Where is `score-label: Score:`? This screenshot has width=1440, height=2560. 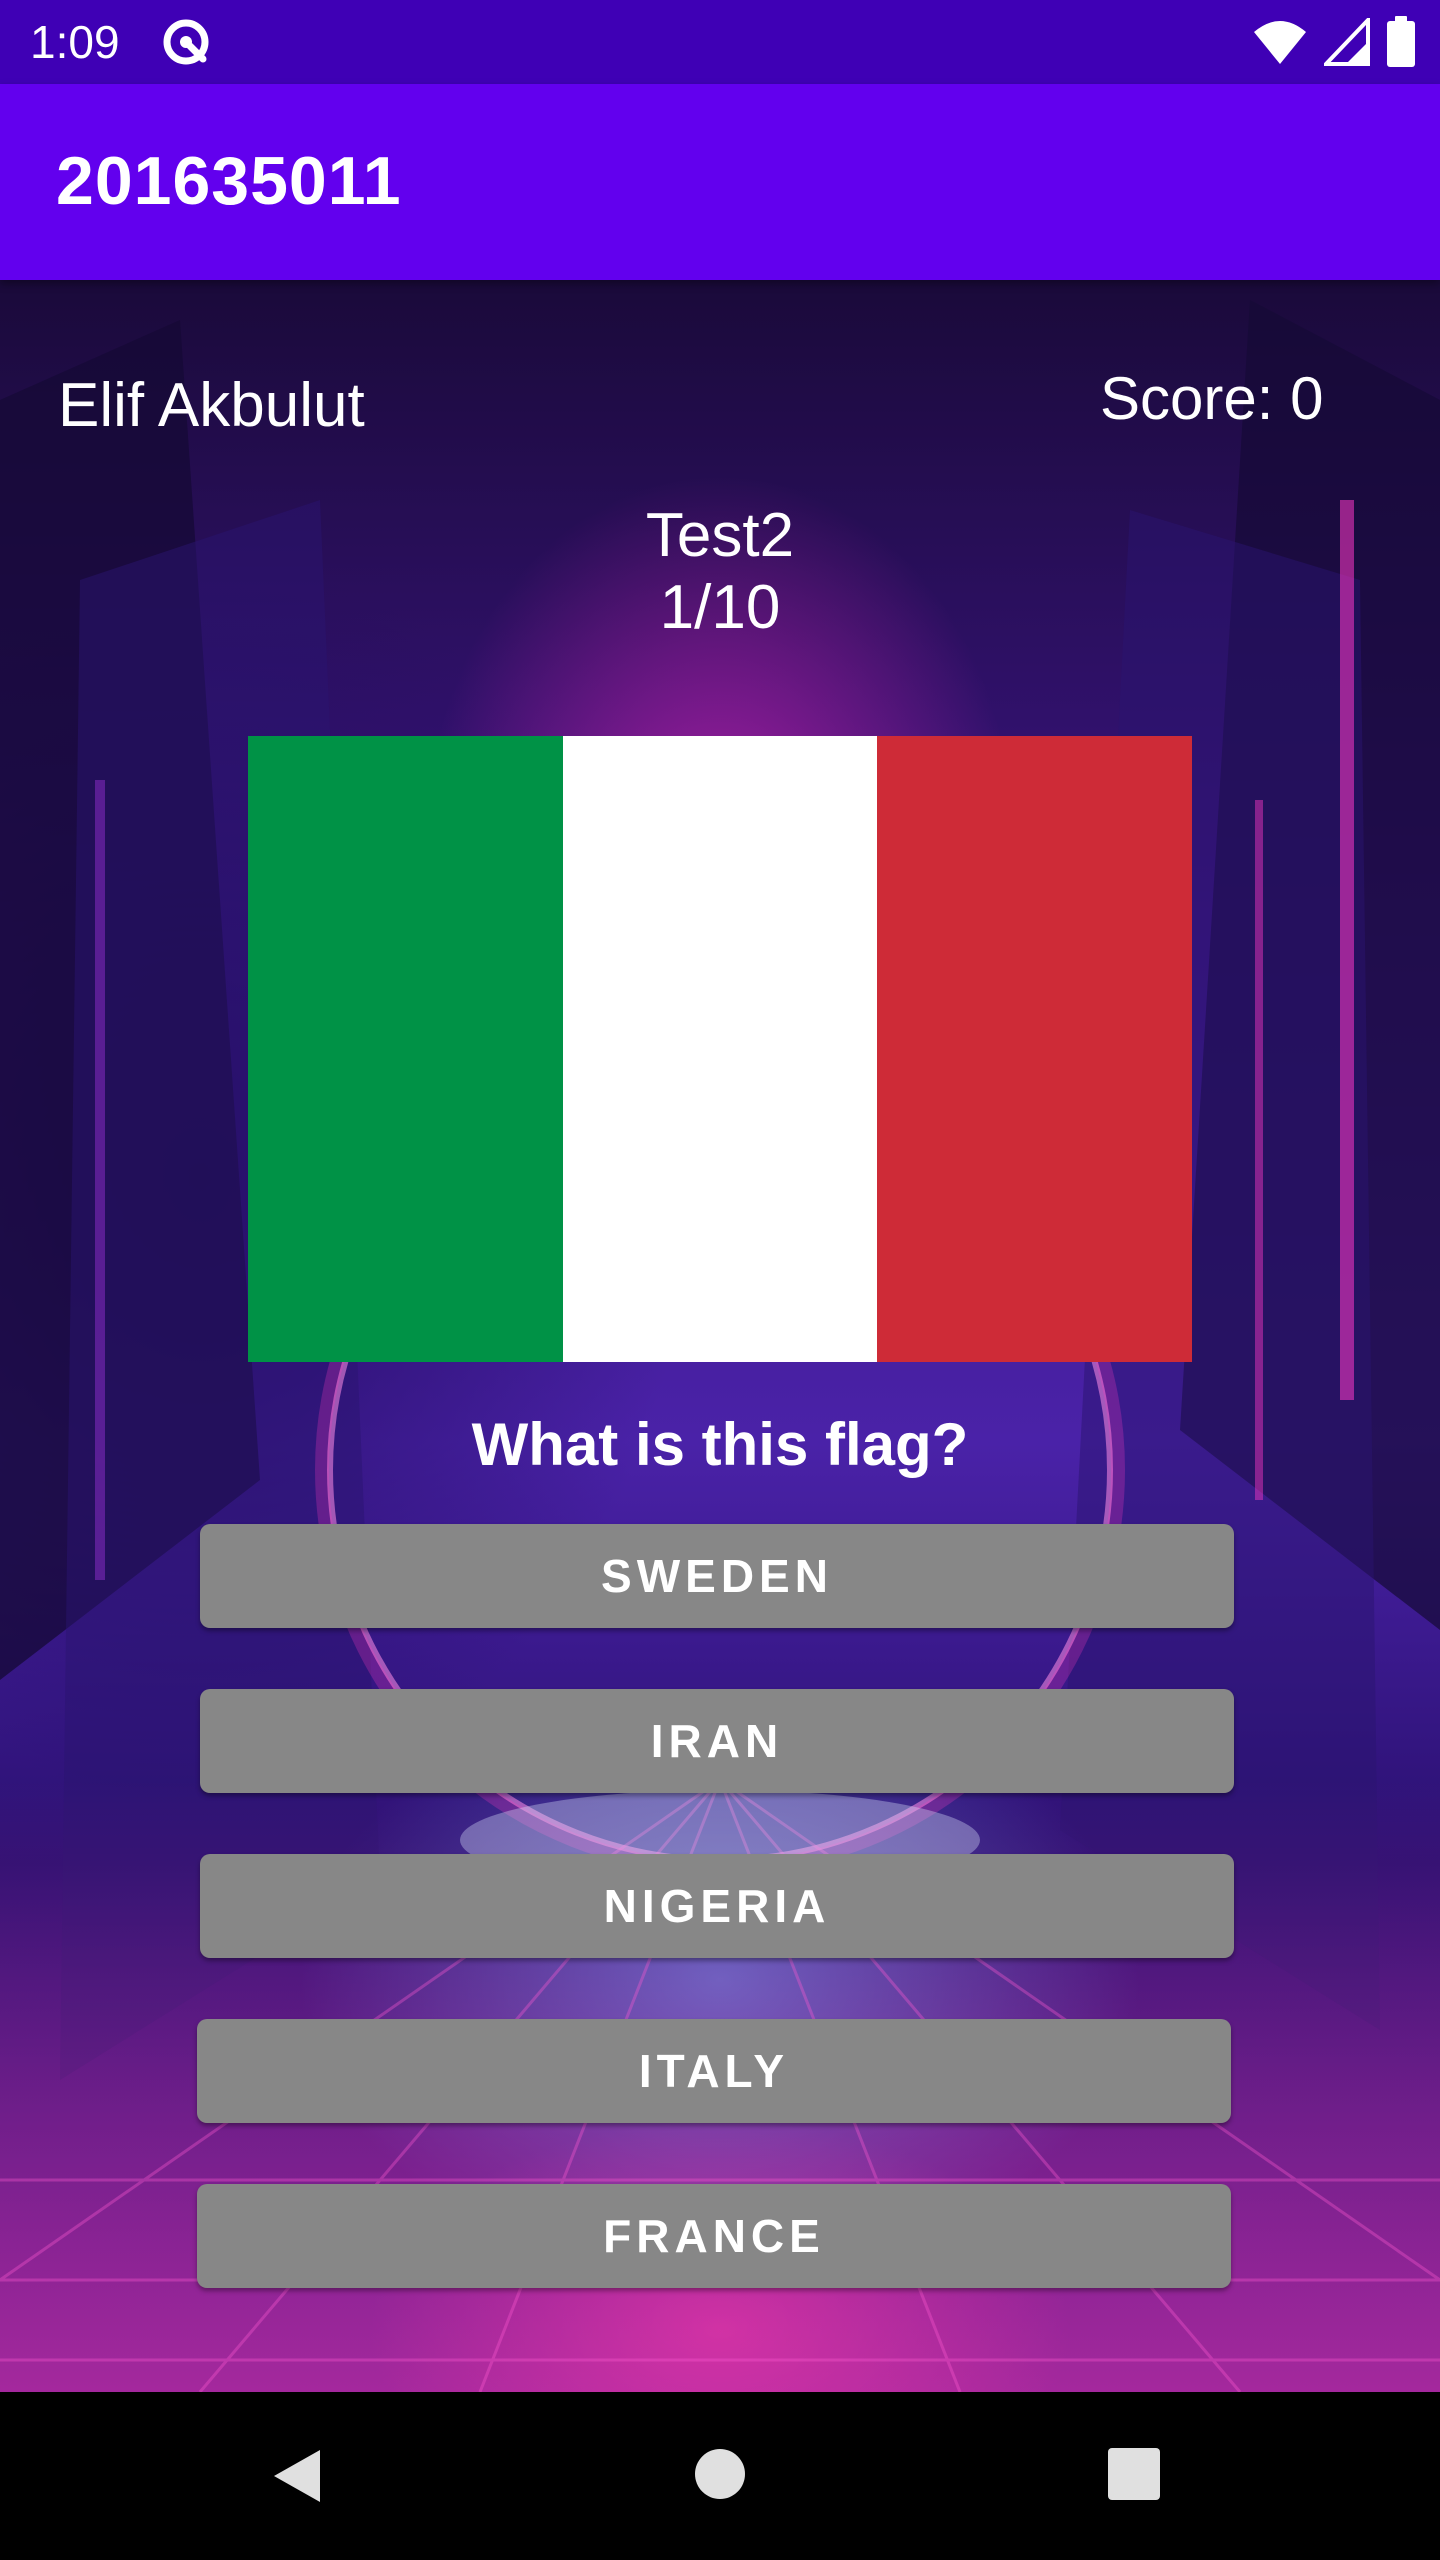 score-label: Score: is located at coordinates (1195, 398).